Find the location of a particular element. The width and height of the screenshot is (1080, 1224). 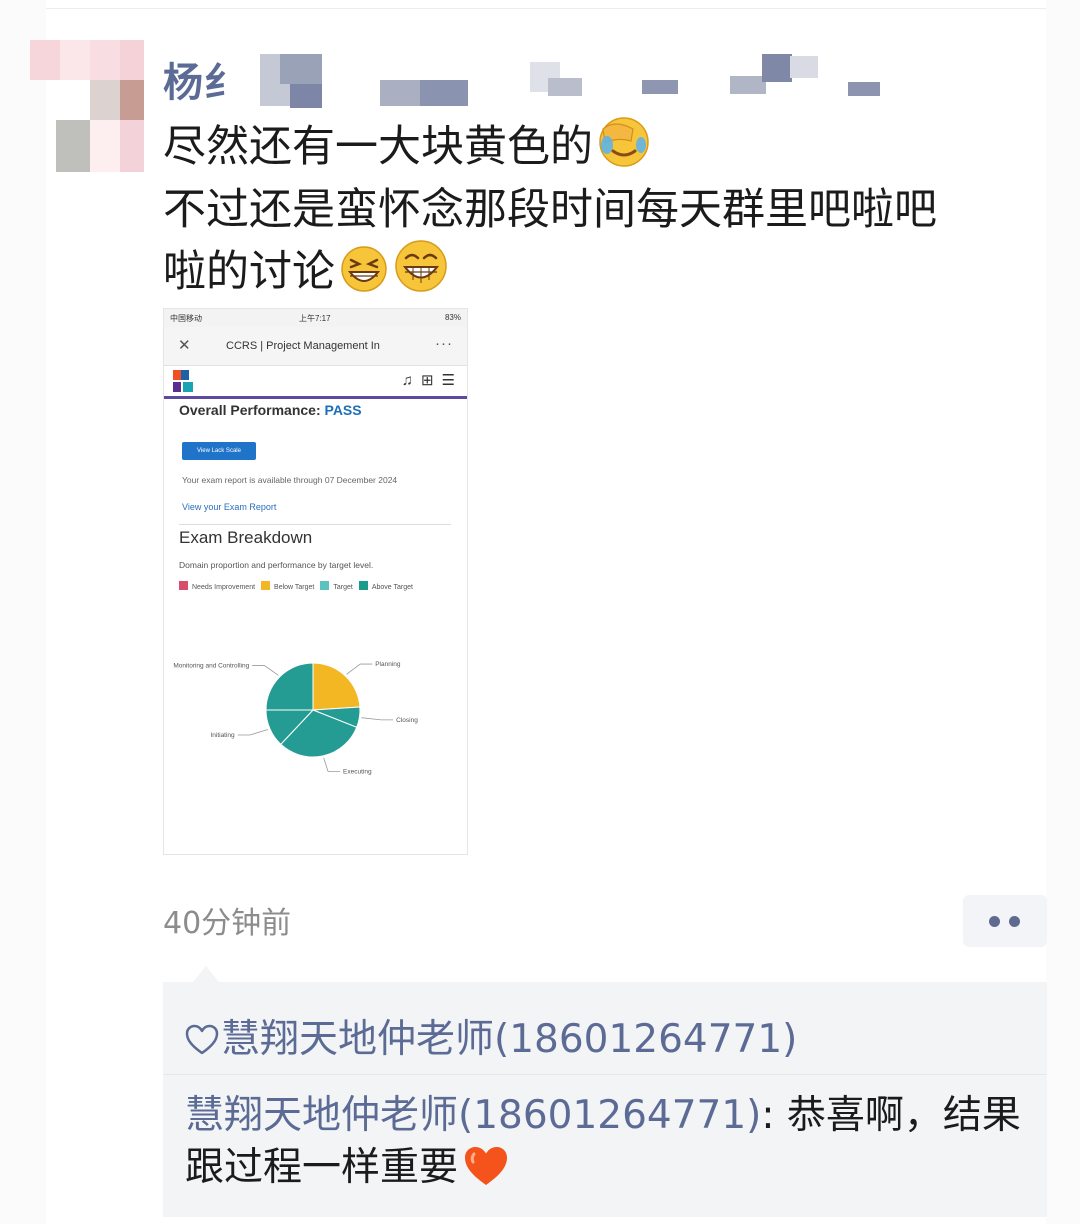

overall-performance: Overall Performance: PASS is located at coordinates (270, 410).